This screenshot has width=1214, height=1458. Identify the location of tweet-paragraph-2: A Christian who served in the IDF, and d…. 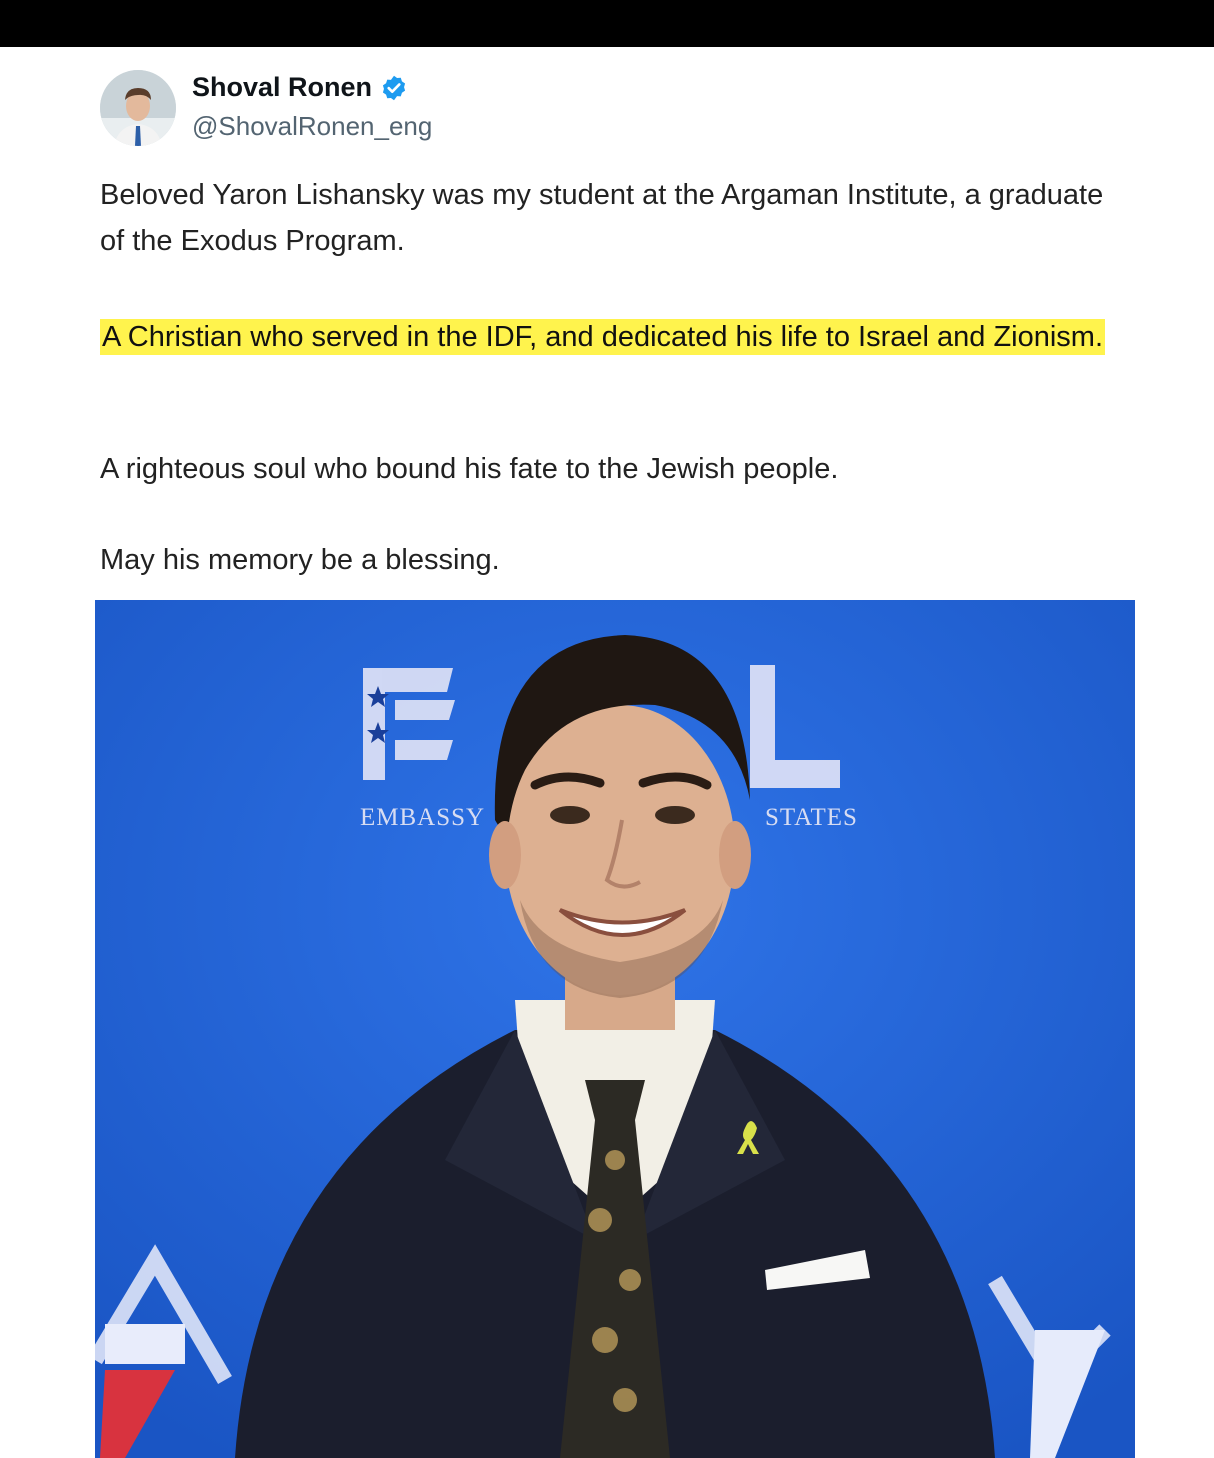
(615, 337).